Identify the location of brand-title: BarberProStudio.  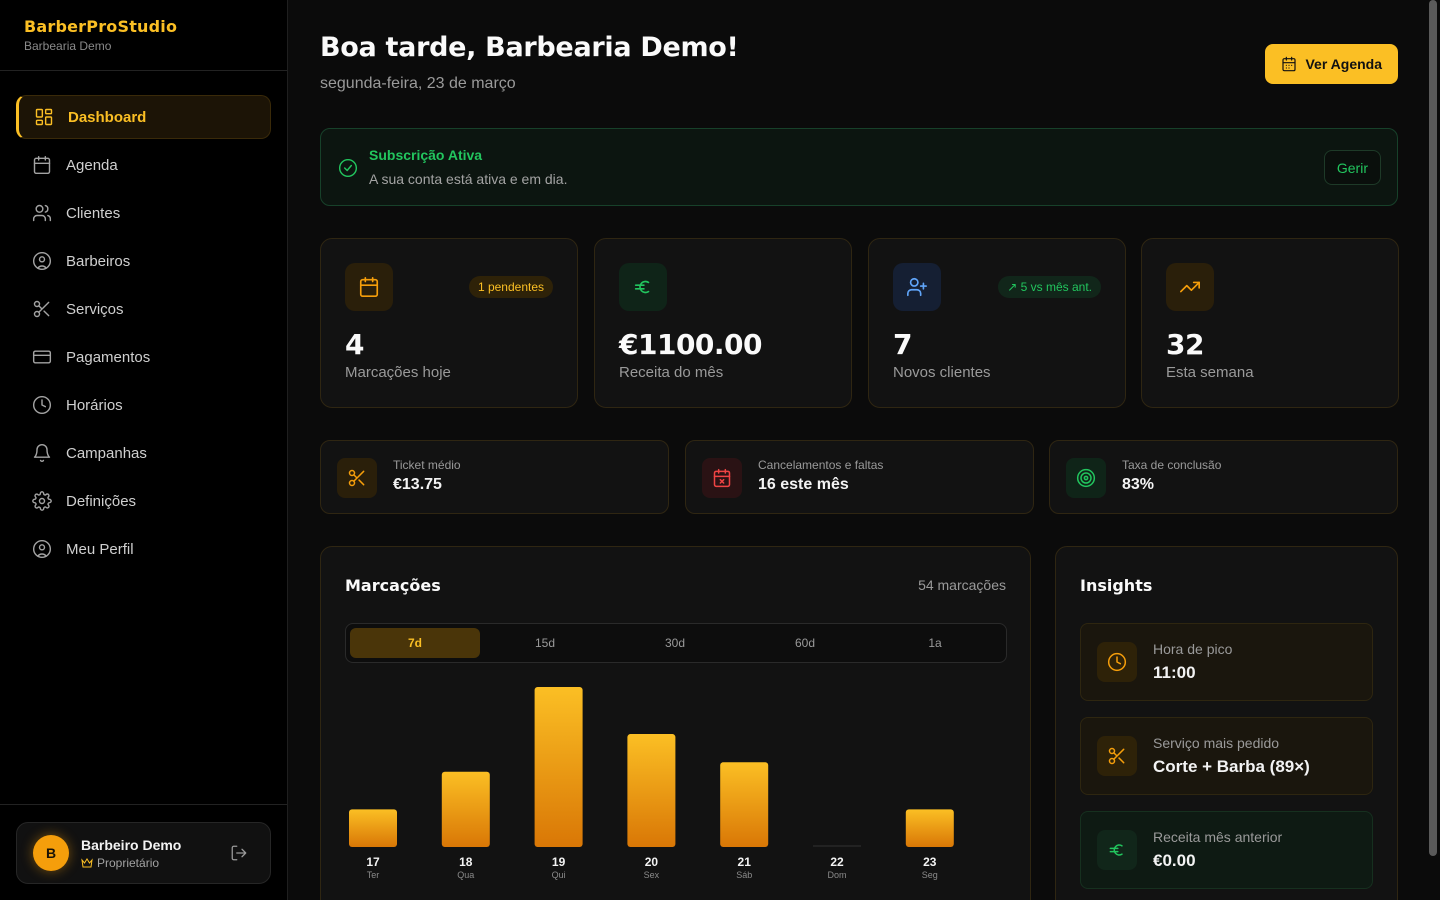
(101, 26).